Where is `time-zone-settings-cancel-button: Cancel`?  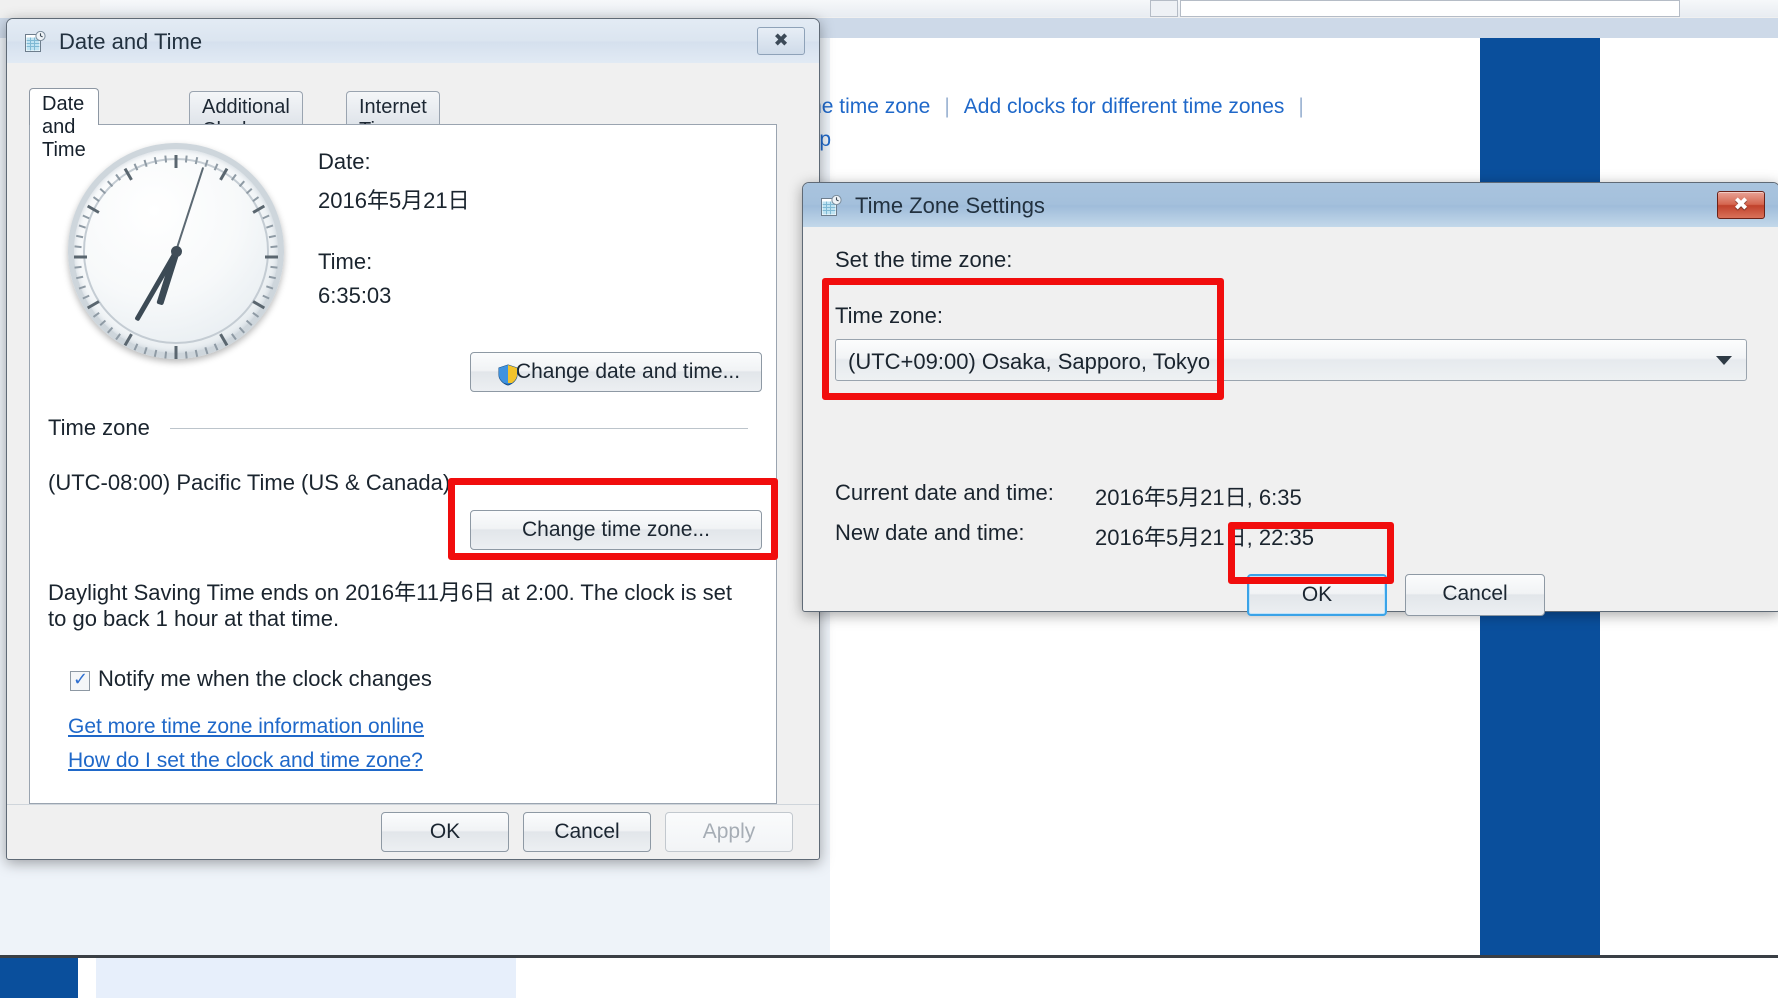
time-zone-settings-cancel-button: Cancel is located at coordinates (1475, 595).